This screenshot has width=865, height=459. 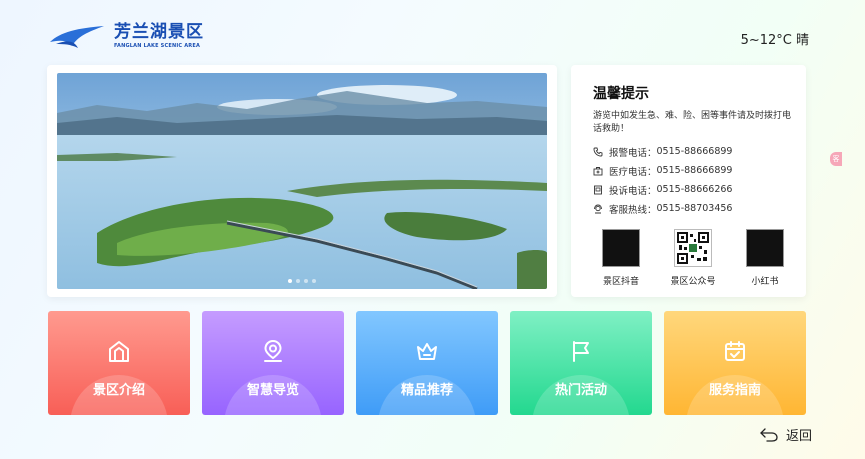 What do you see at coordinates (580, 390) in the screenshot?
I see `tile-label: 热门活动` at bounding box center [580, 390].